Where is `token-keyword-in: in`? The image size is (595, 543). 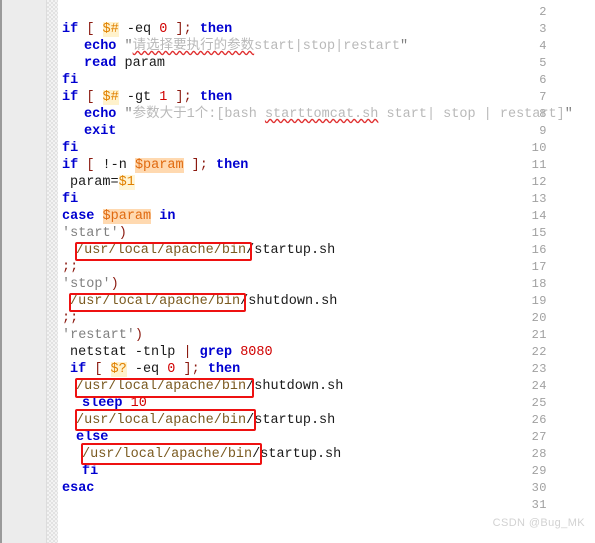 token-keyword-in: in is located at coordinates (167, 216).